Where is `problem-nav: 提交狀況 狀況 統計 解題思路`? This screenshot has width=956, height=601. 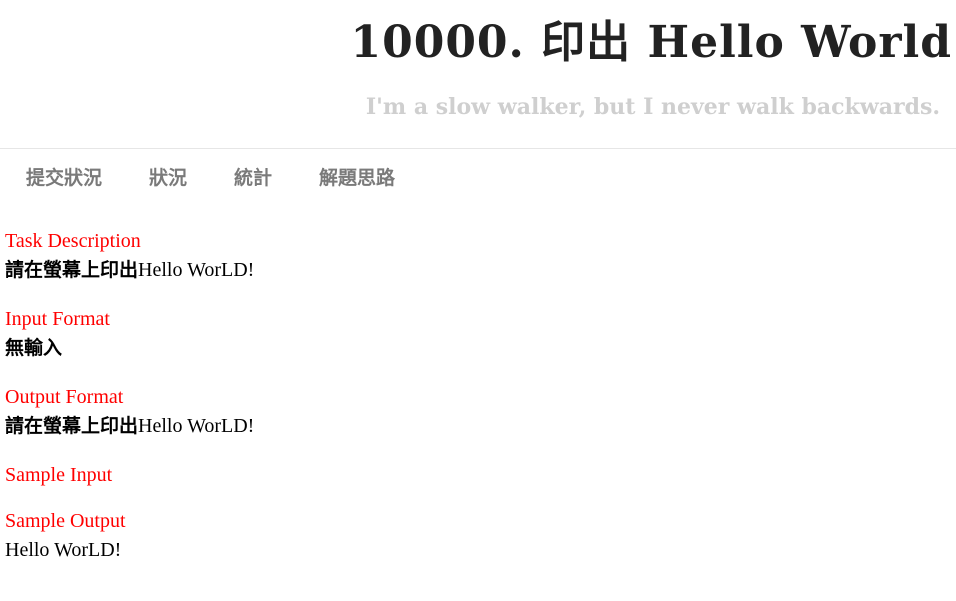 problem-nav: 提交狀況 狀況 統計 解題思路 is located at coordinates (478, 176).